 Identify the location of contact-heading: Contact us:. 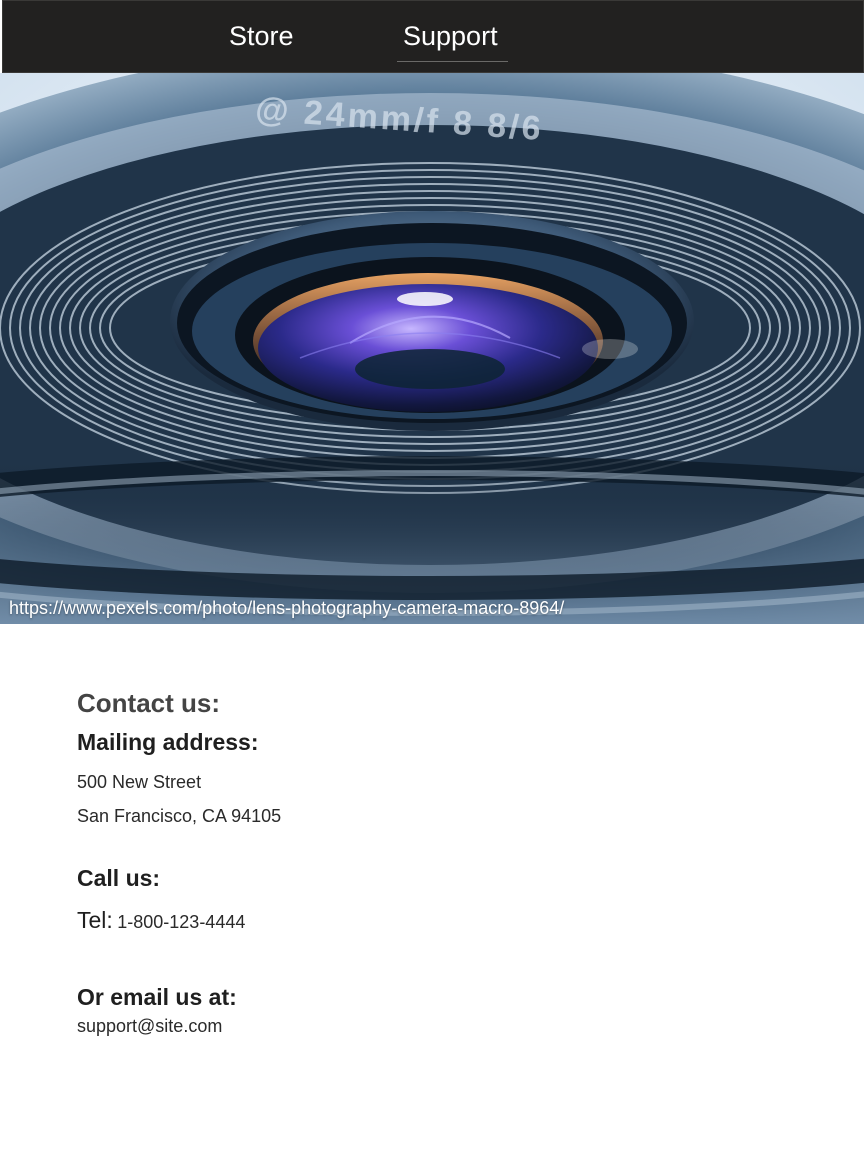
(148, 703).